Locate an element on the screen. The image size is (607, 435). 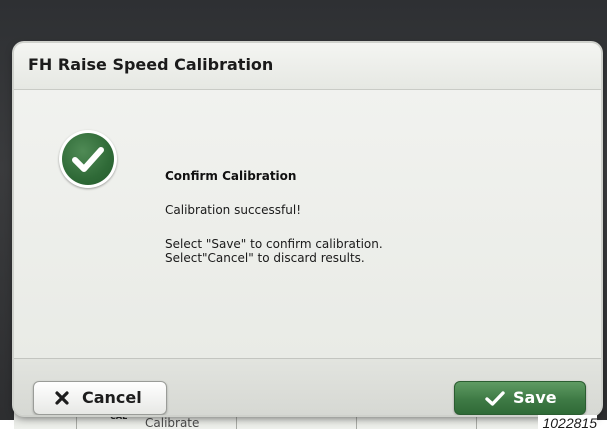
cancel-button-label: Cancel is located at coordinates (112, 397).